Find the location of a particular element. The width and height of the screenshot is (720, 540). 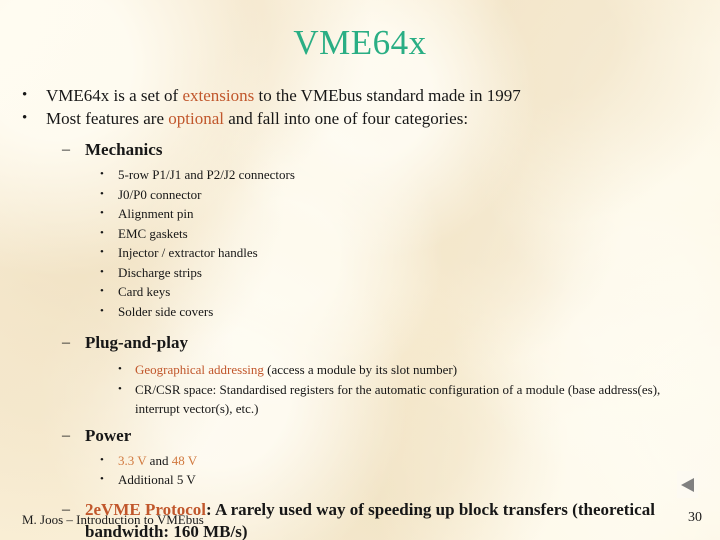

section-heading-mechanics: – Mechanics is located at coordinates (360, 150).